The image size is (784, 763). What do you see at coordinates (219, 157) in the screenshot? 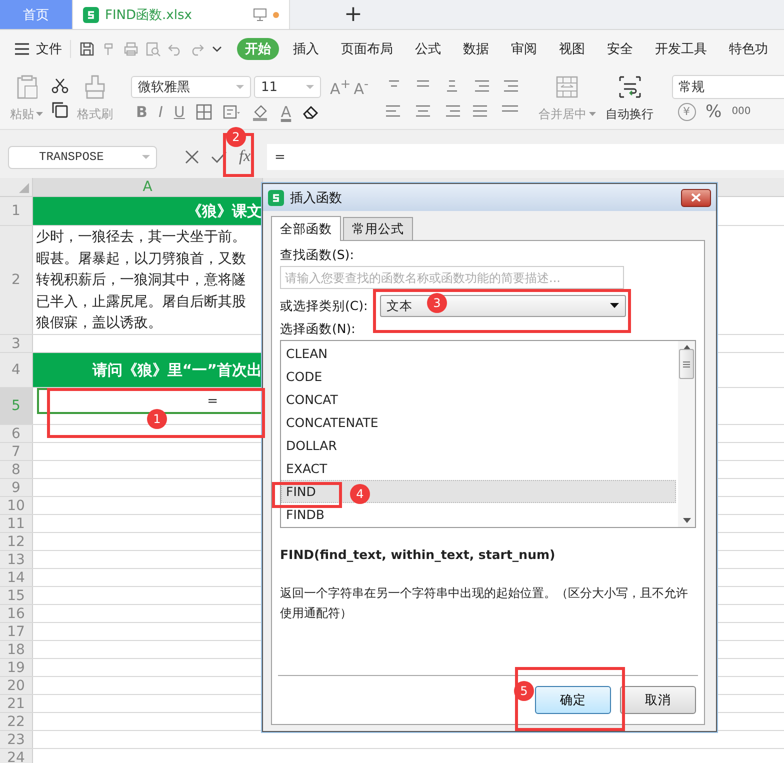
I see `confirm-icon` at bounding box center [219, 157].